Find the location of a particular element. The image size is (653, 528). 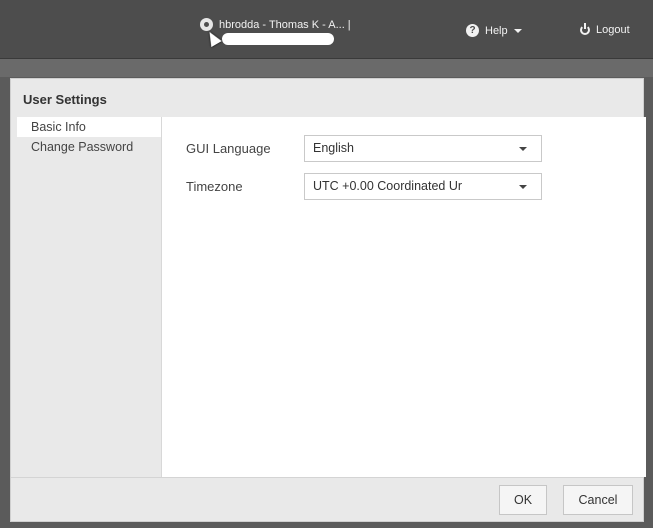

user-menu: hbrodda - Thomas K - A... | is located at coordinates (275, 24).